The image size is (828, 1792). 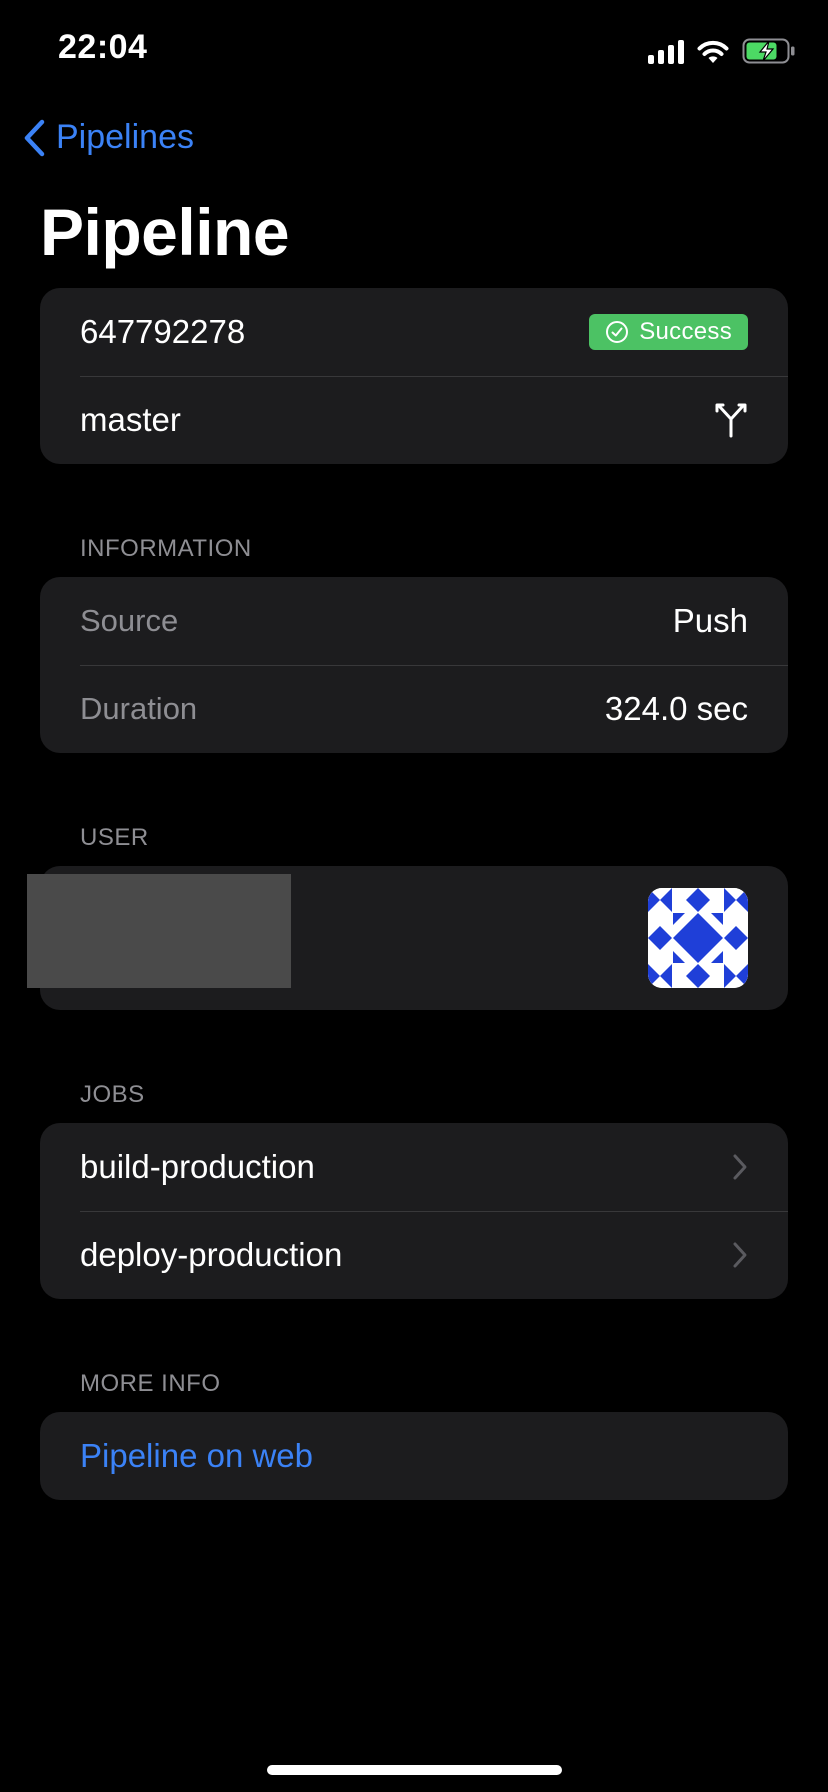 What do you see at coordinates (666, 51) in the screenshot?
I see `cellular-signal-icon` at bounding box center [666, 51].